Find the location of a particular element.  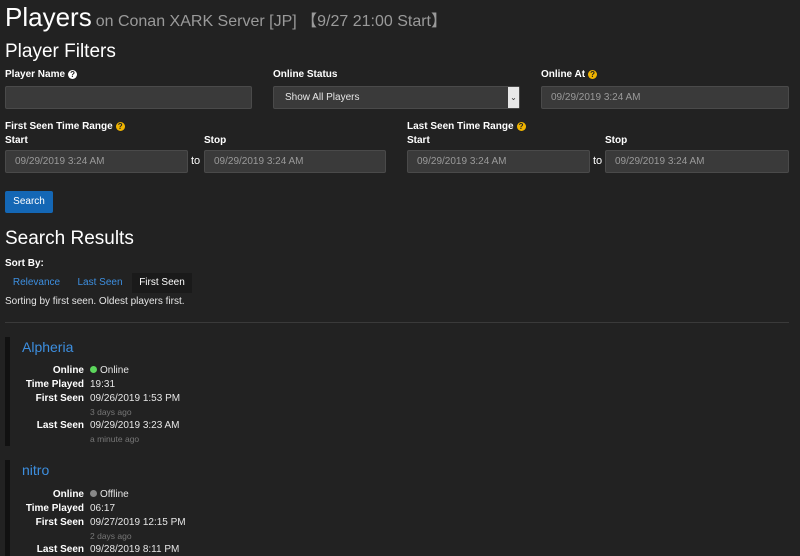

first-seen-start-input: 09/29/2019 3:24 AM is located at coordinates (96, 161).